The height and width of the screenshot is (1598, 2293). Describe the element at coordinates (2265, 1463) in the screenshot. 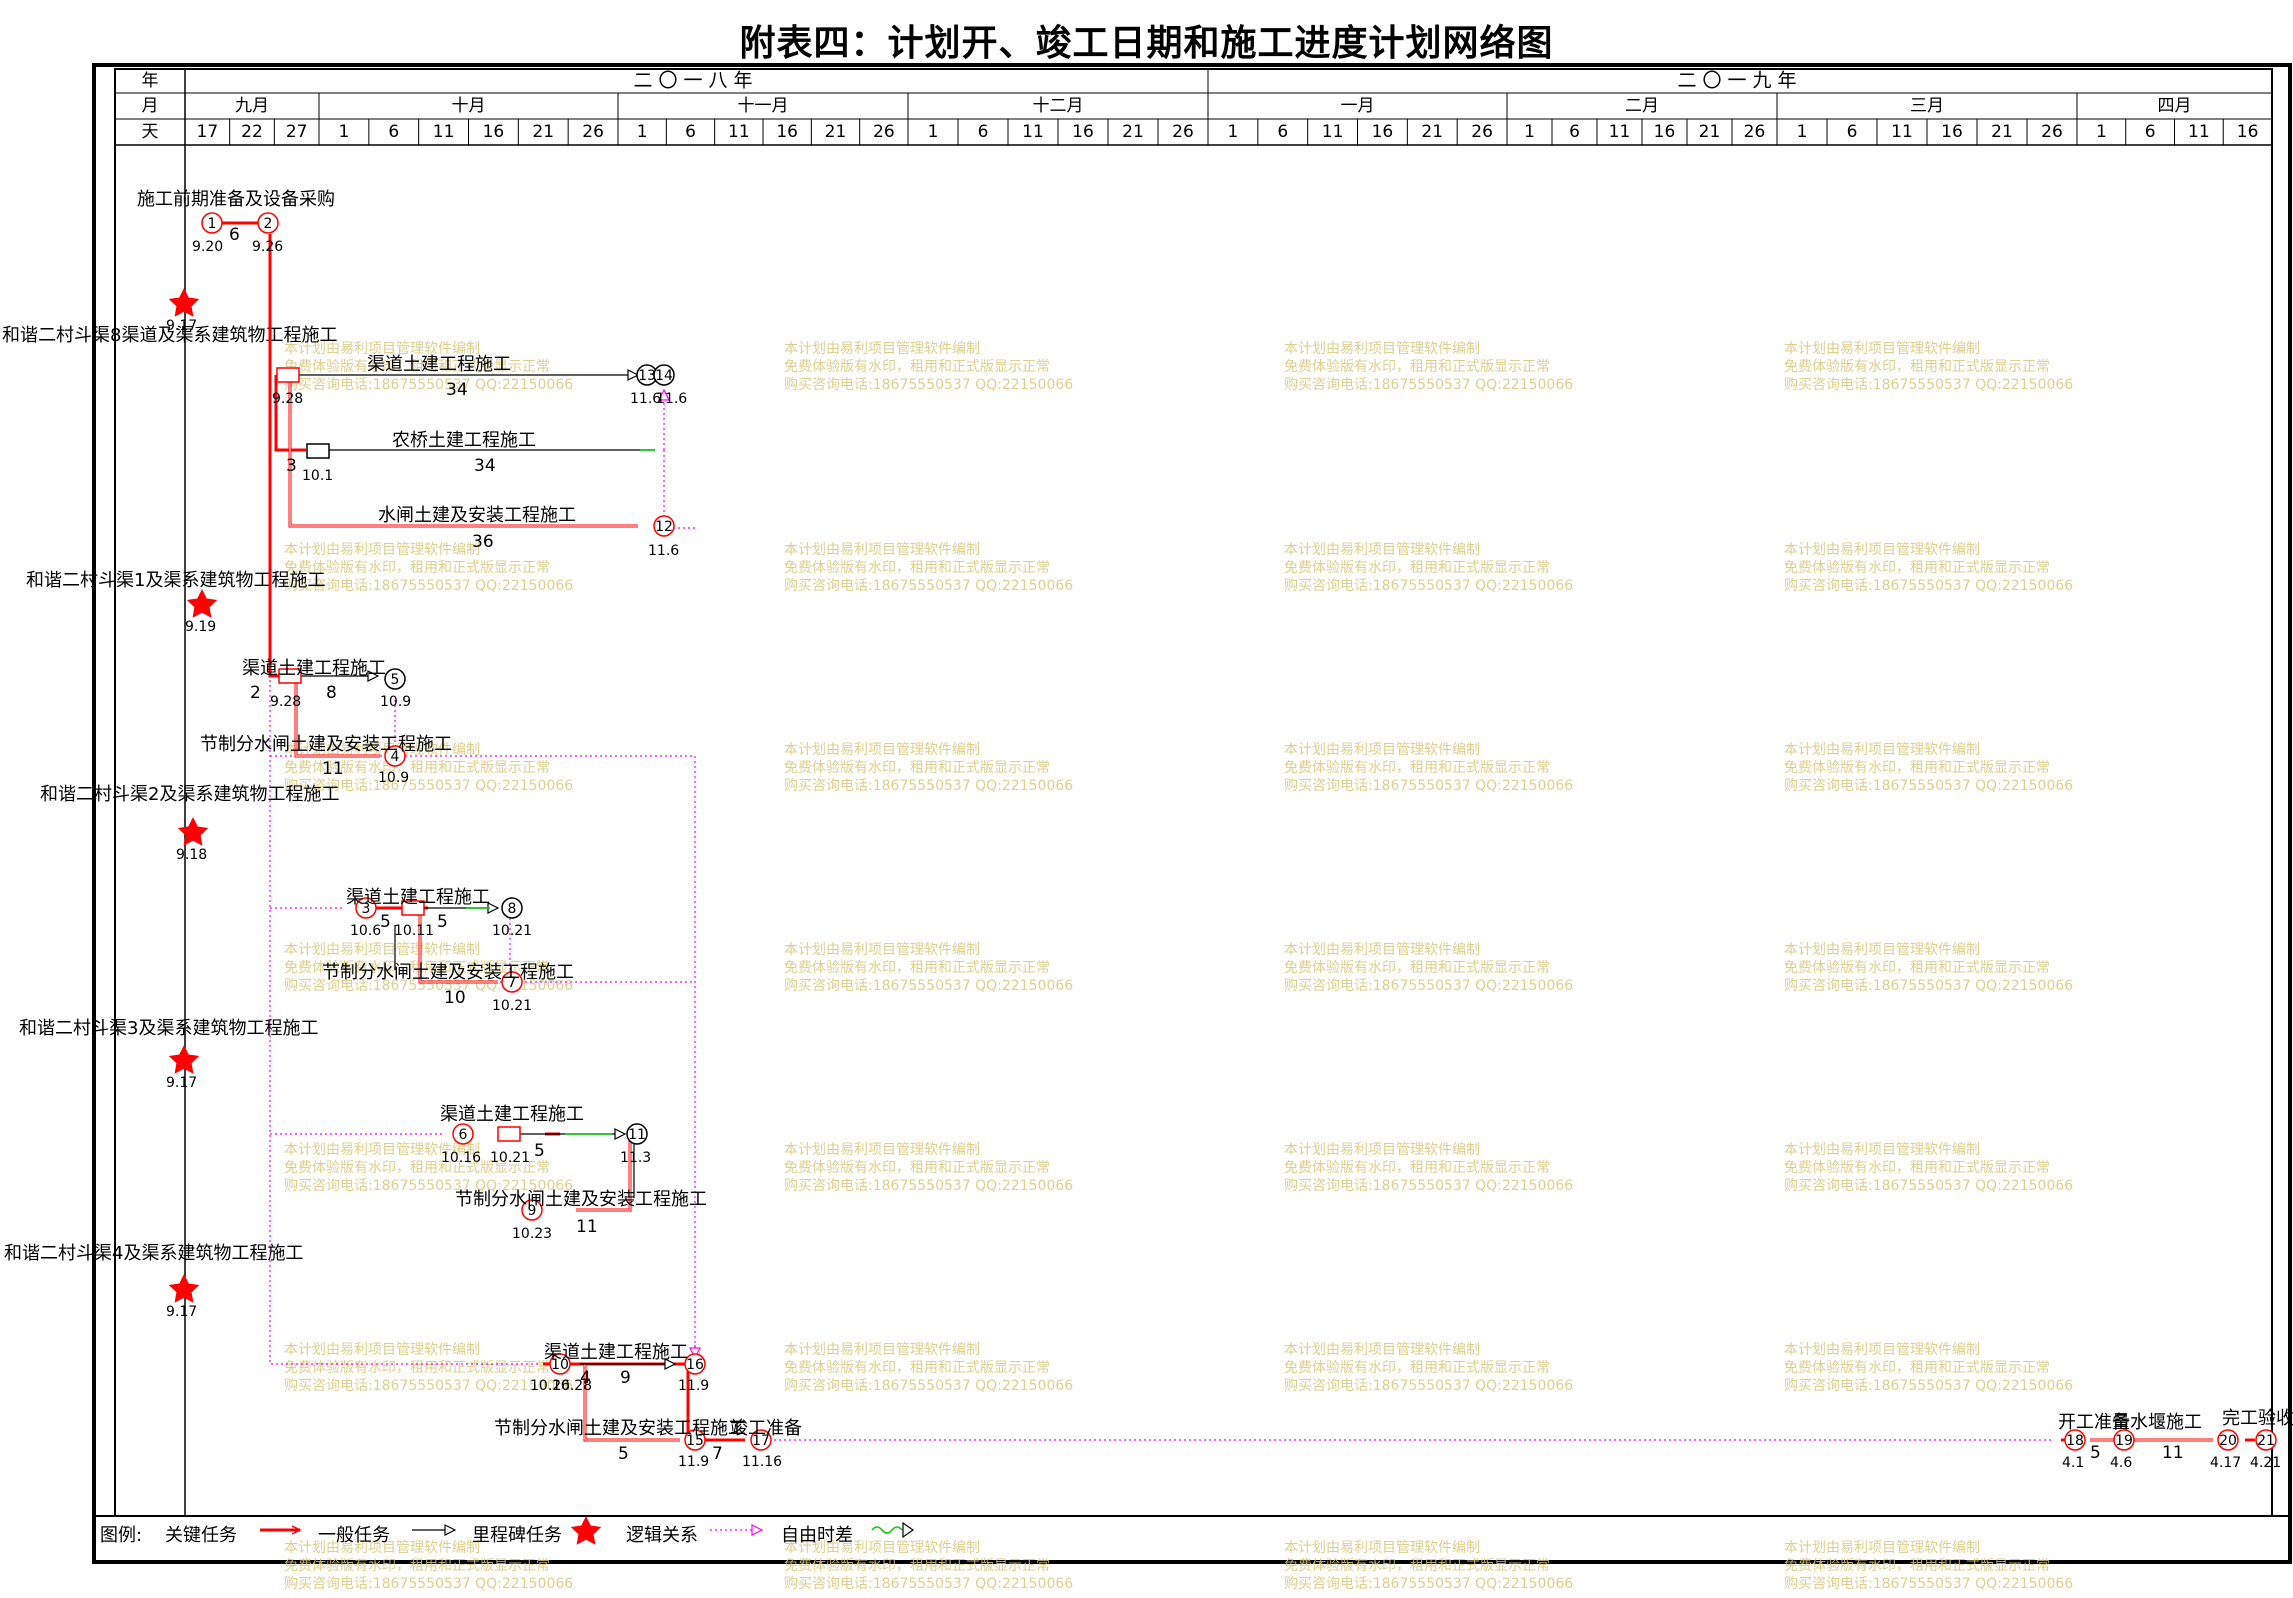

I see `date-label: 4.21` at that location.